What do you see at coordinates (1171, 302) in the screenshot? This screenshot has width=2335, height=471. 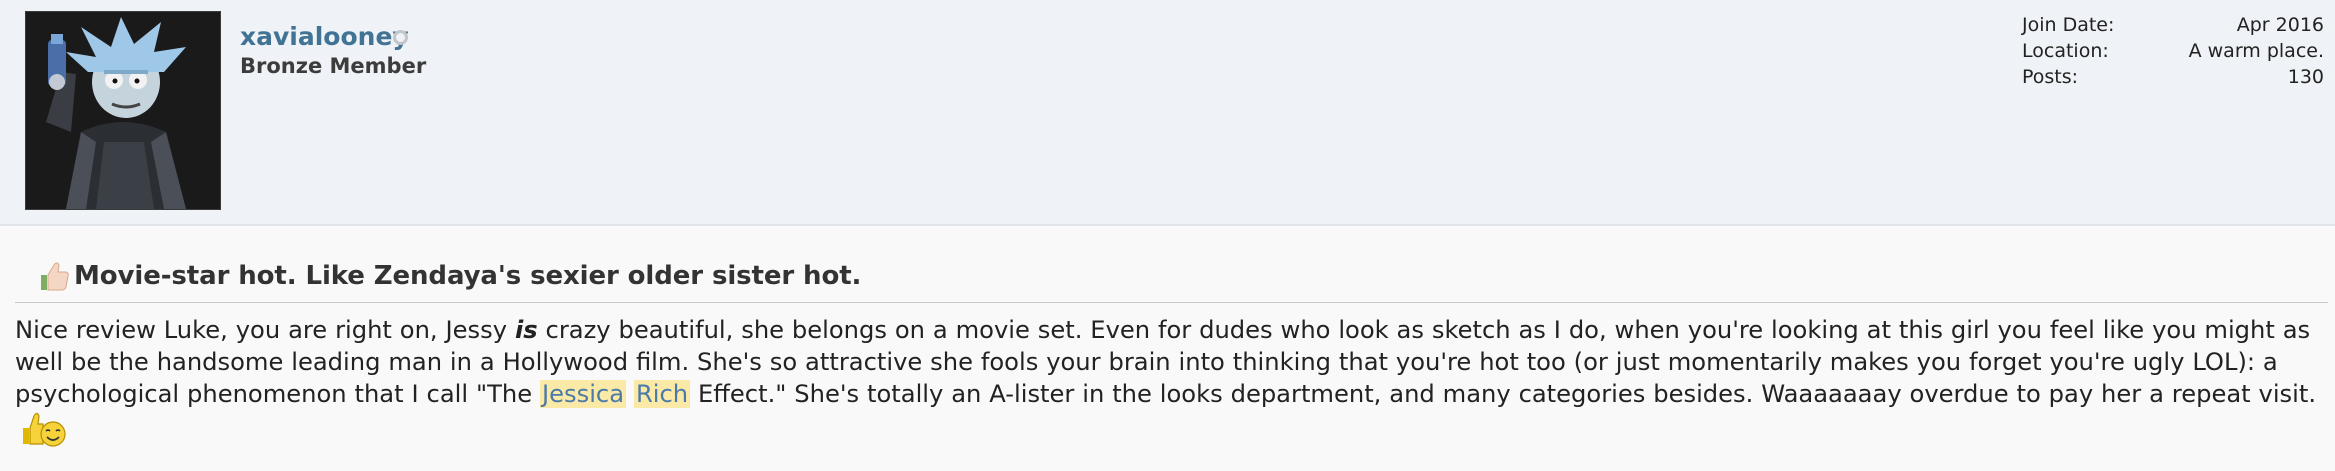 I see `title-divider` at bounding box center [1171, 302].